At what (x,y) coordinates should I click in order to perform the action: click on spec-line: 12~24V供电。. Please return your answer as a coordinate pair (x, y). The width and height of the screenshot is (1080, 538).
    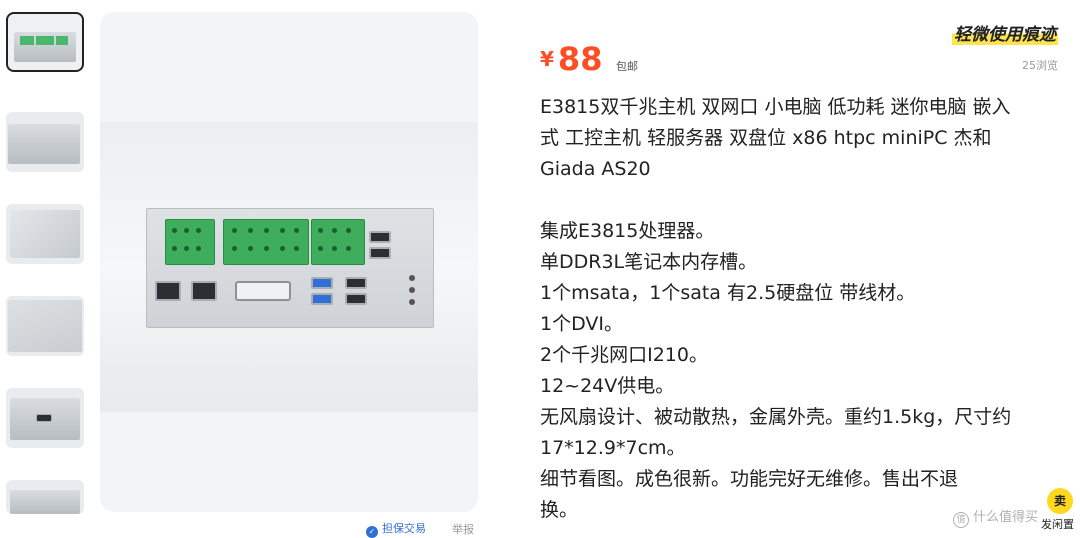
    Looking at the image, I should click on (607, 386).